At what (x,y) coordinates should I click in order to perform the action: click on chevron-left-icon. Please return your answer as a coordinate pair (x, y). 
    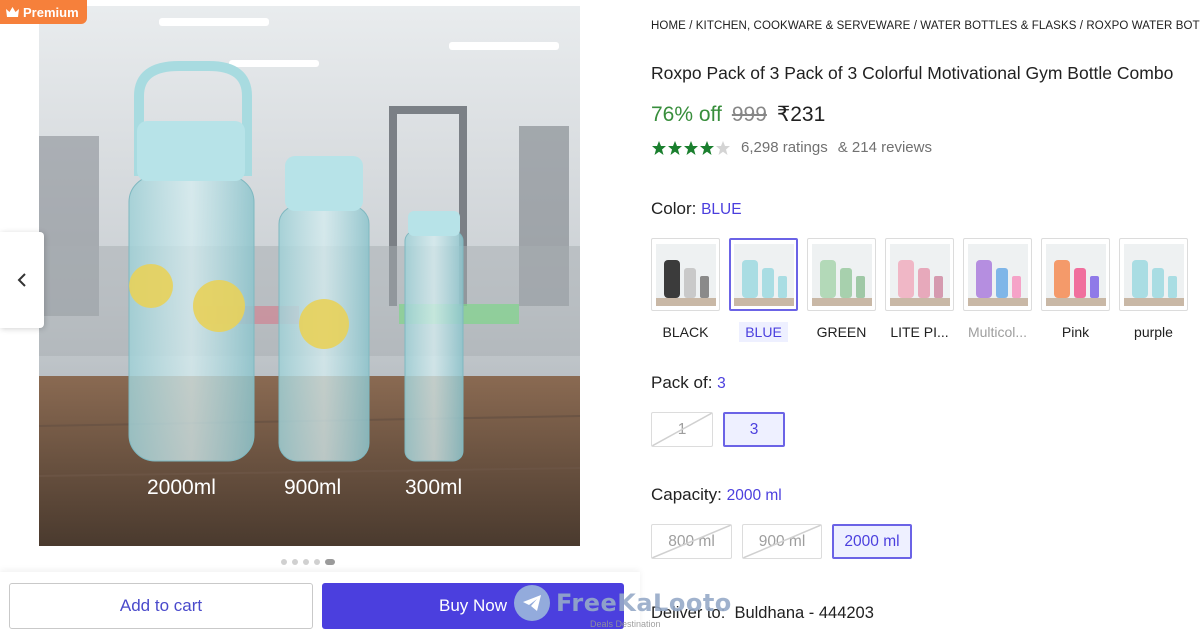
    Looking at the image, I should click on (21, 280).